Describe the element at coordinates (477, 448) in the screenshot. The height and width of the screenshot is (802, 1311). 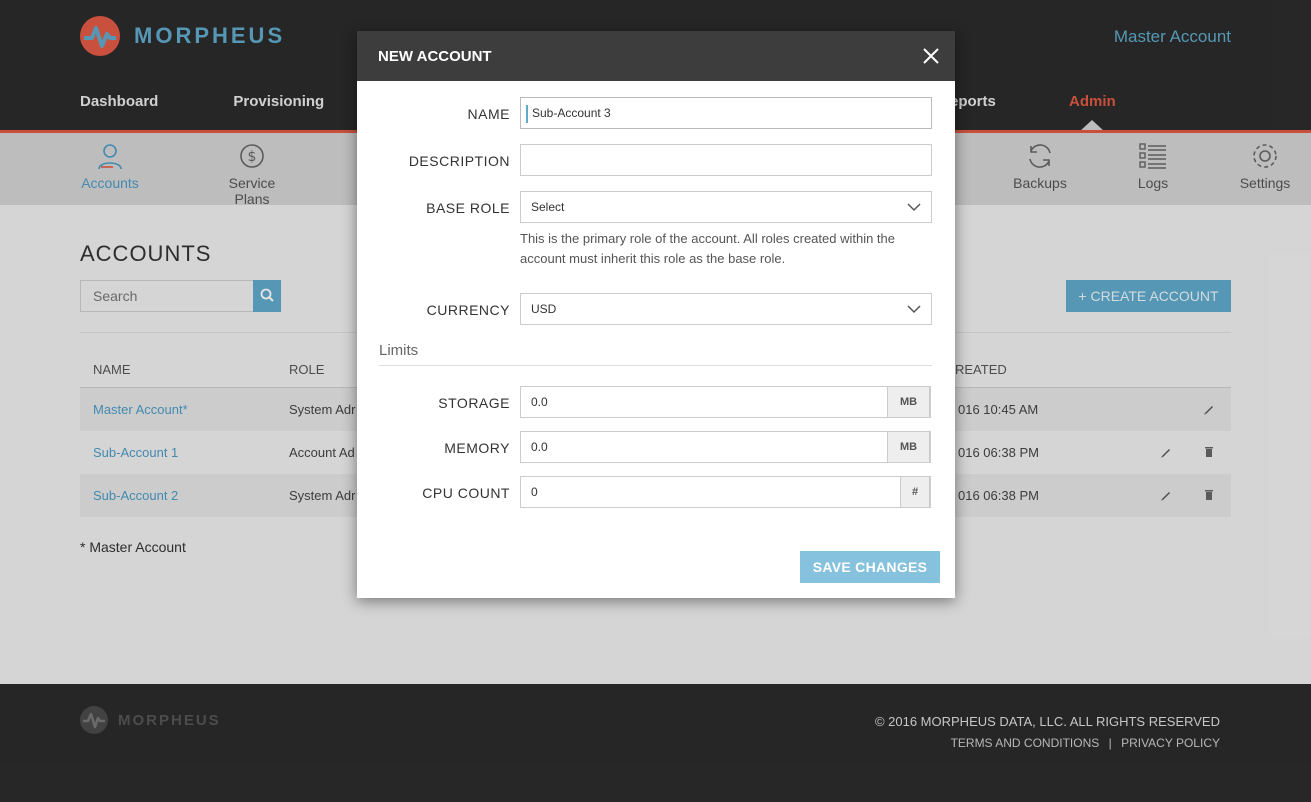
I see `memory-label: MEMORY` at that location.